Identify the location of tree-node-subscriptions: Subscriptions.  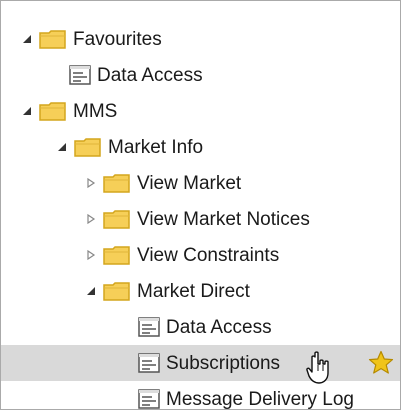
(200, 364).